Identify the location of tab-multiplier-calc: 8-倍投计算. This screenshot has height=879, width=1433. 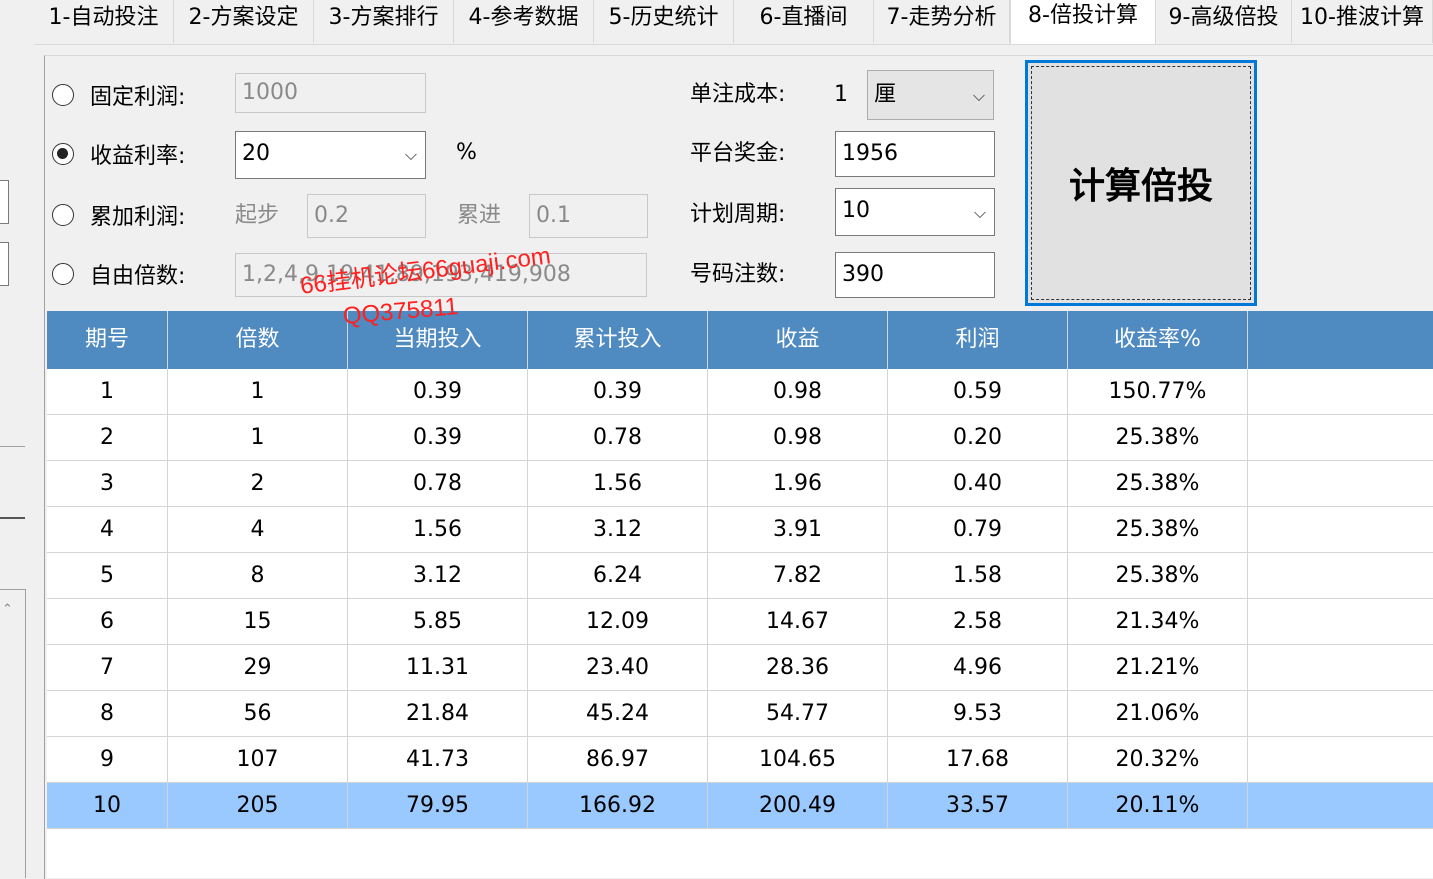
(1083, 22).